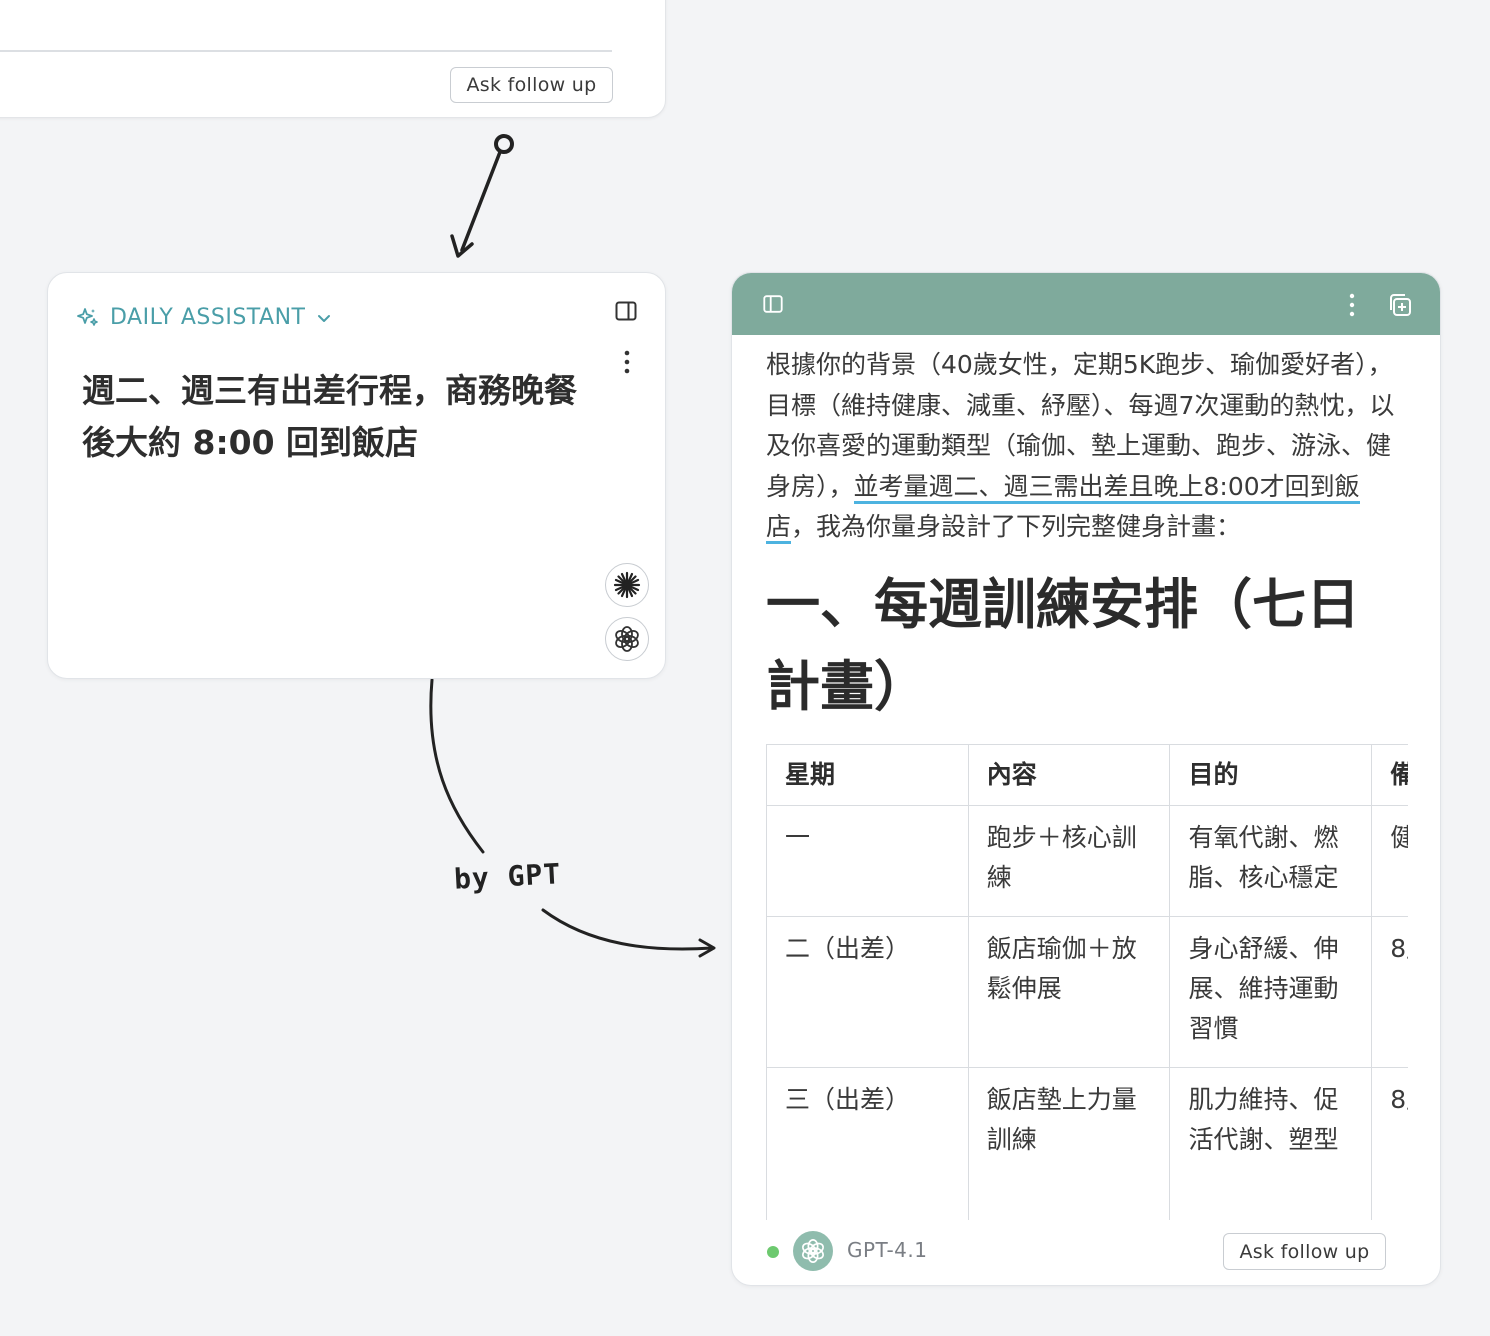 The image size is (1490, 1336). What do you see at coordinates (1069, 991) in the screenshot?
I see `table-cell: 飯店瑜伽＋放鬆伸展` at bounding box center [1069, 991].